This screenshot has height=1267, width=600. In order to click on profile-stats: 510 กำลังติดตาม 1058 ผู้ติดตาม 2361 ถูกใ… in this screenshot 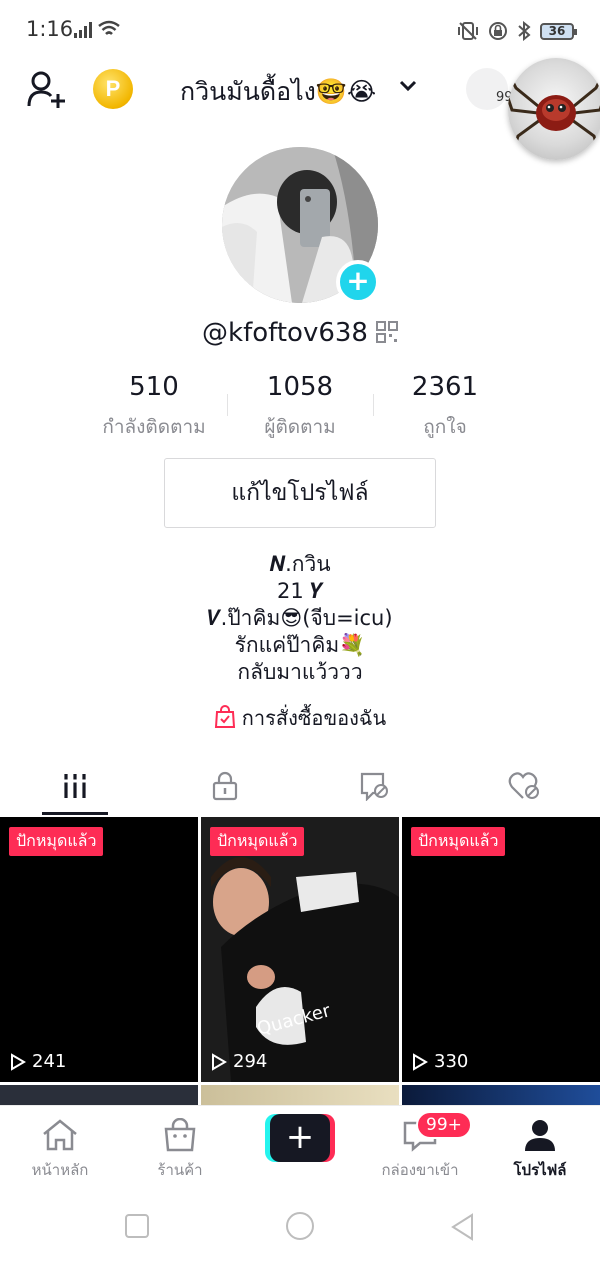, I will do `click(300, 407)`.